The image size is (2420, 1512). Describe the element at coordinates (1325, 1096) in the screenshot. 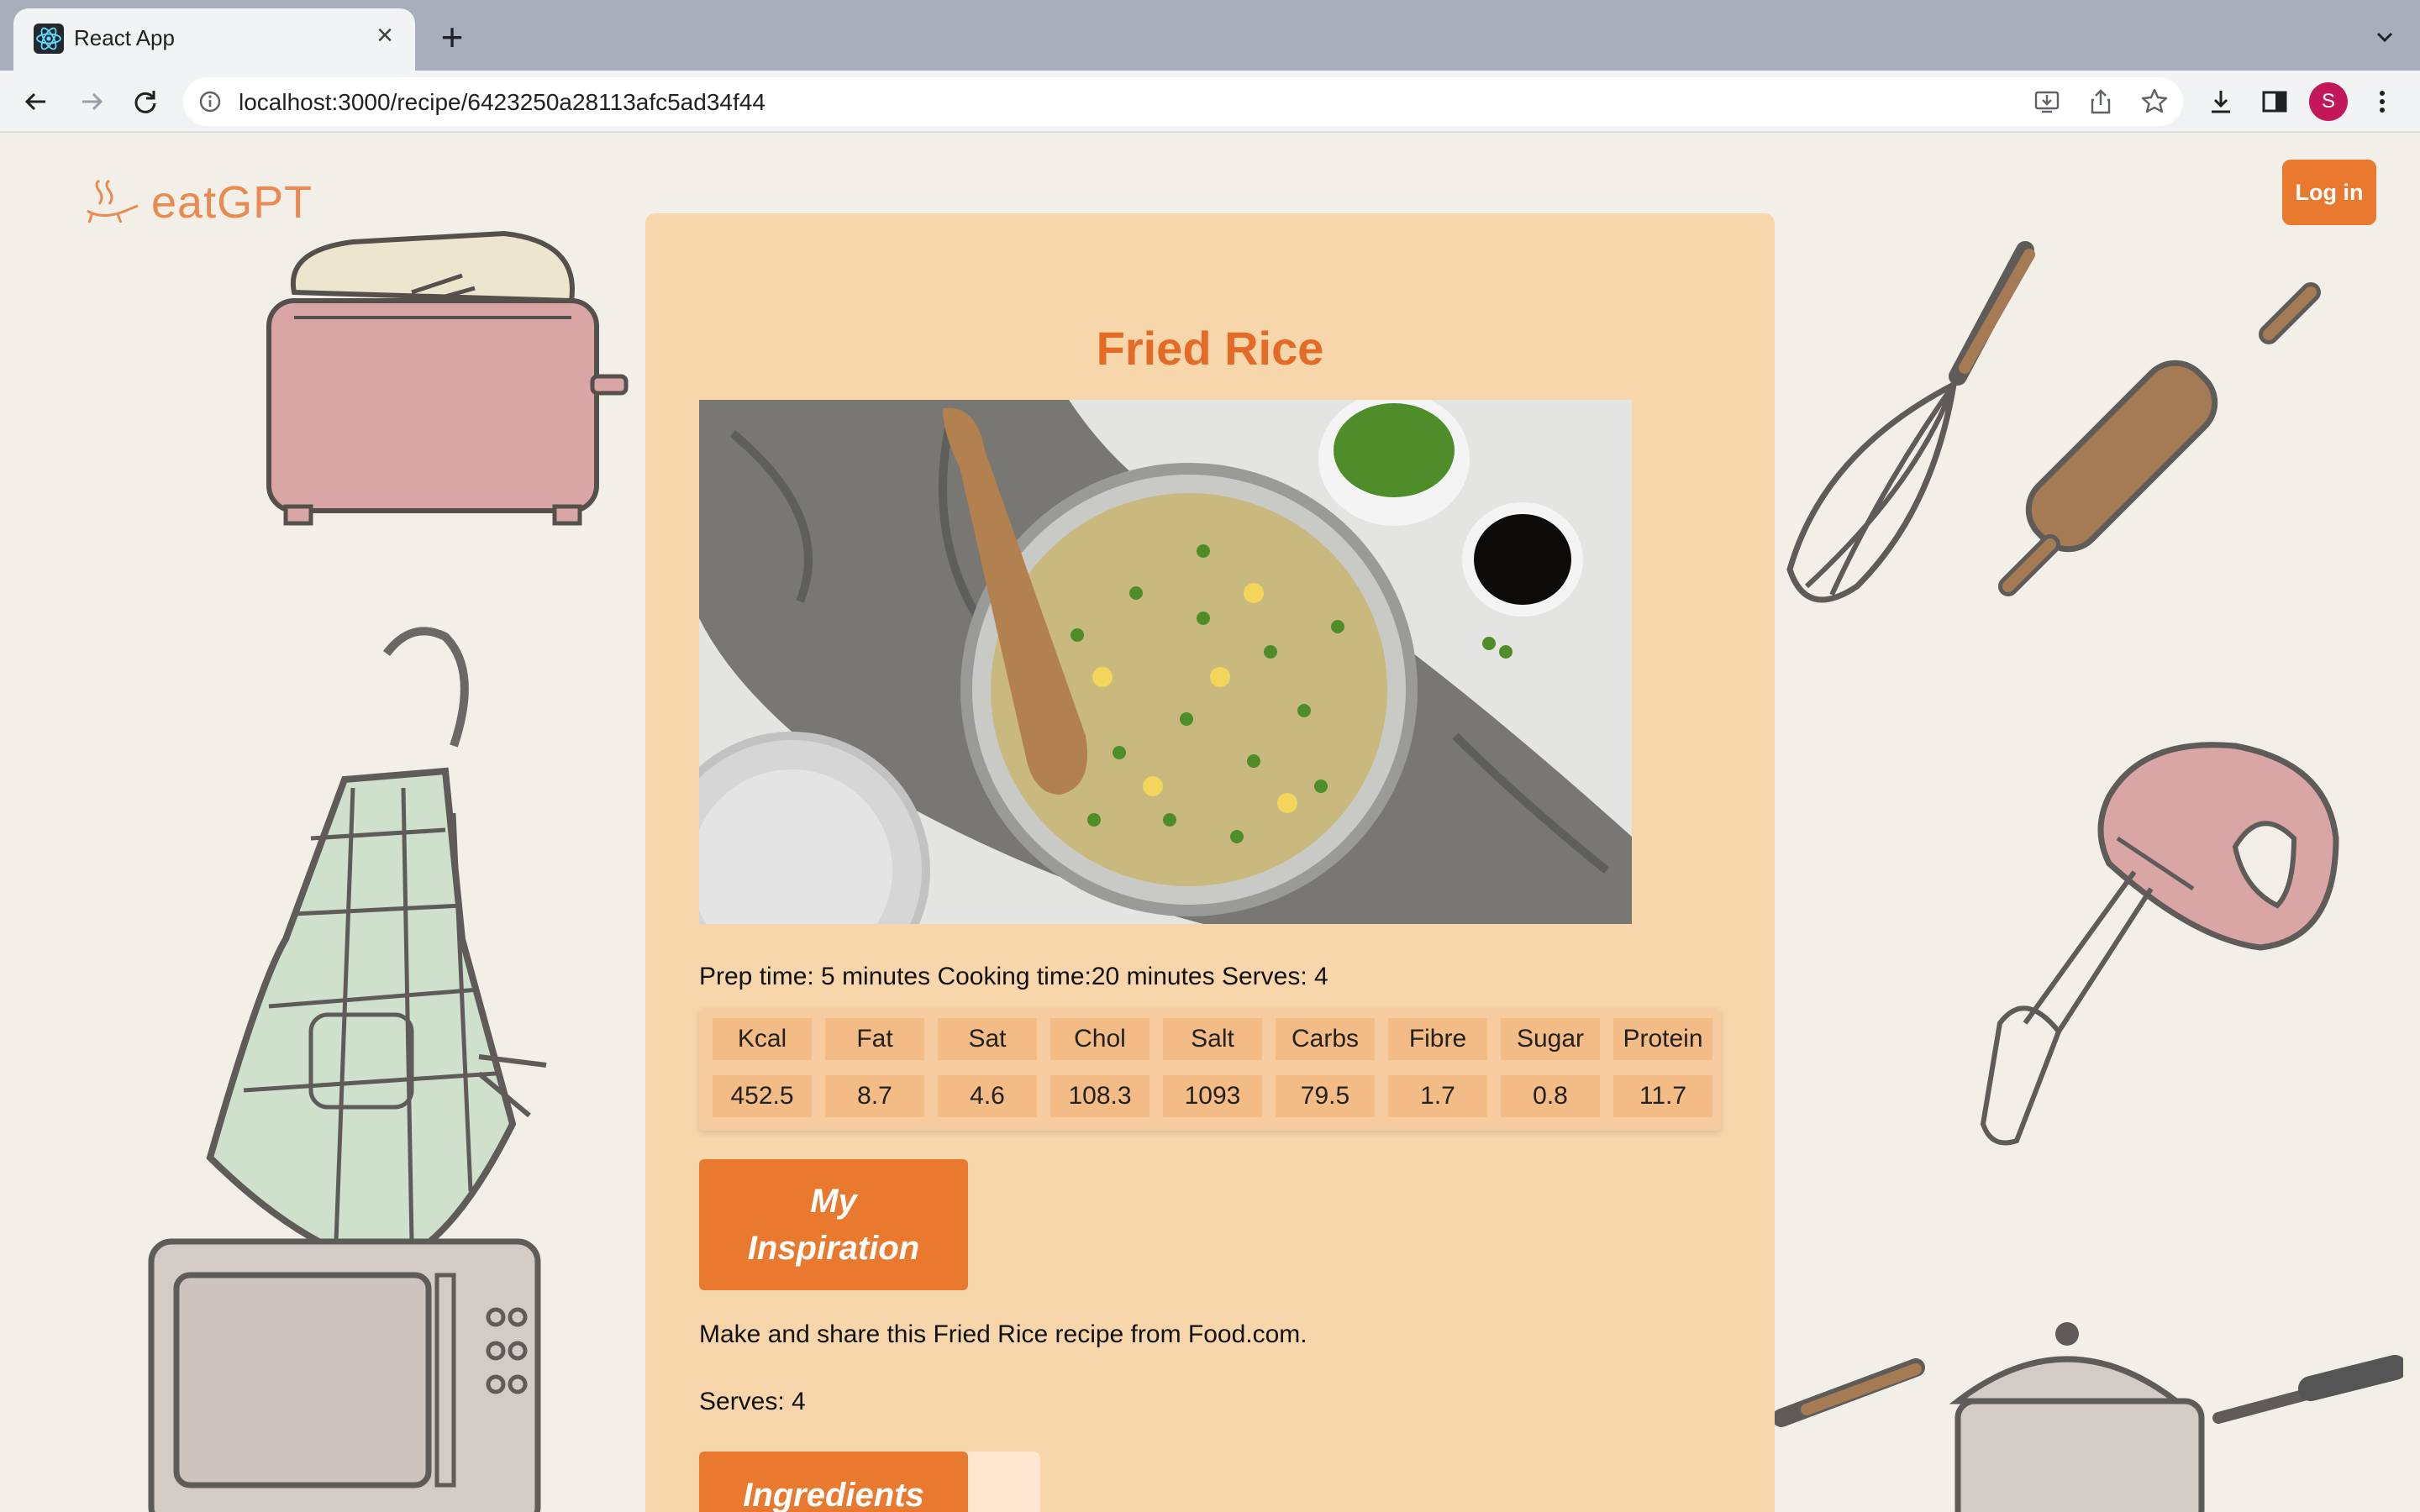

I see `nutrition-value: 79.5` at that location.